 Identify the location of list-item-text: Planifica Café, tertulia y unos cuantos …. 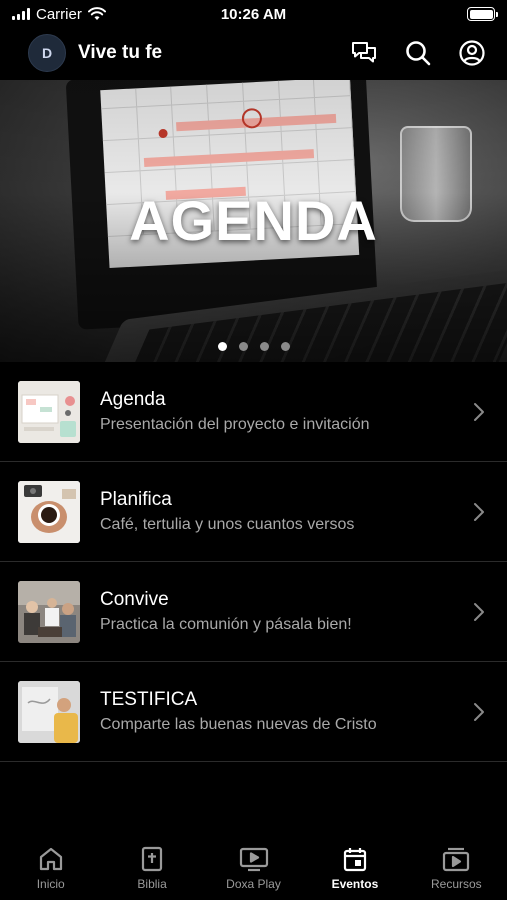
(284, 511).